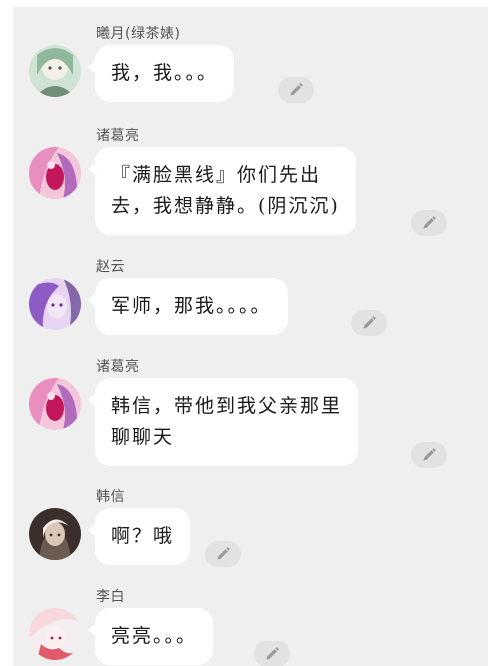 This screenshot has height=666, width=500. What do you see at coordinates (216, 175) in the screenshot?
I see `message-text-line: 『满脸黑线』你们先出` at bounding box center [216, 175].